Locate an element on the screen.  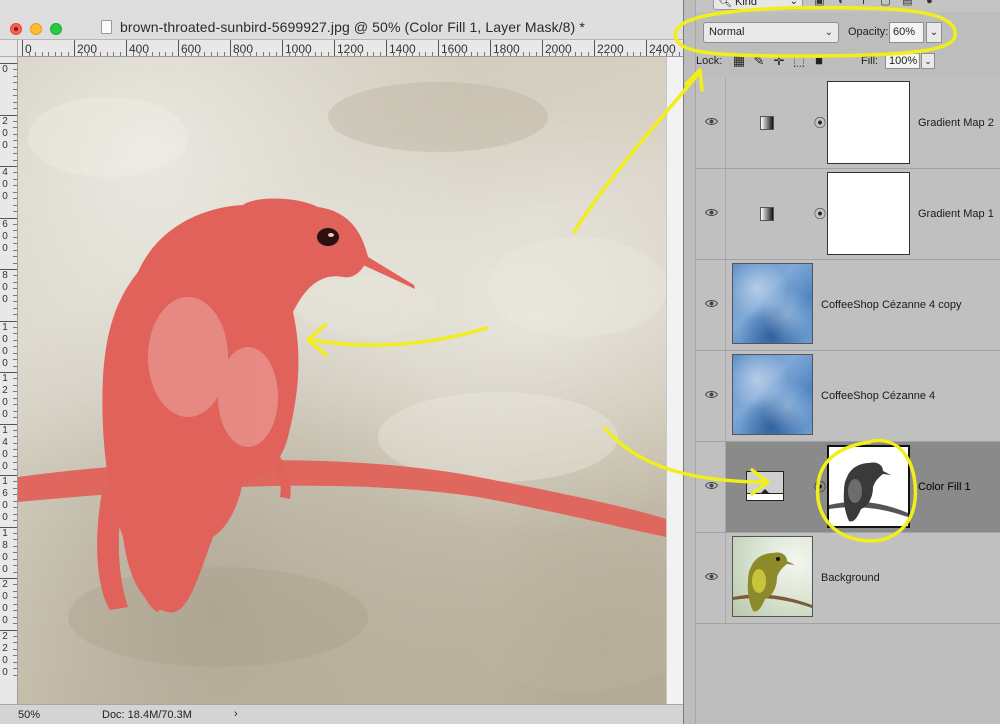
status-menu-arrow-icon: › is located at coordinates (236, 714).